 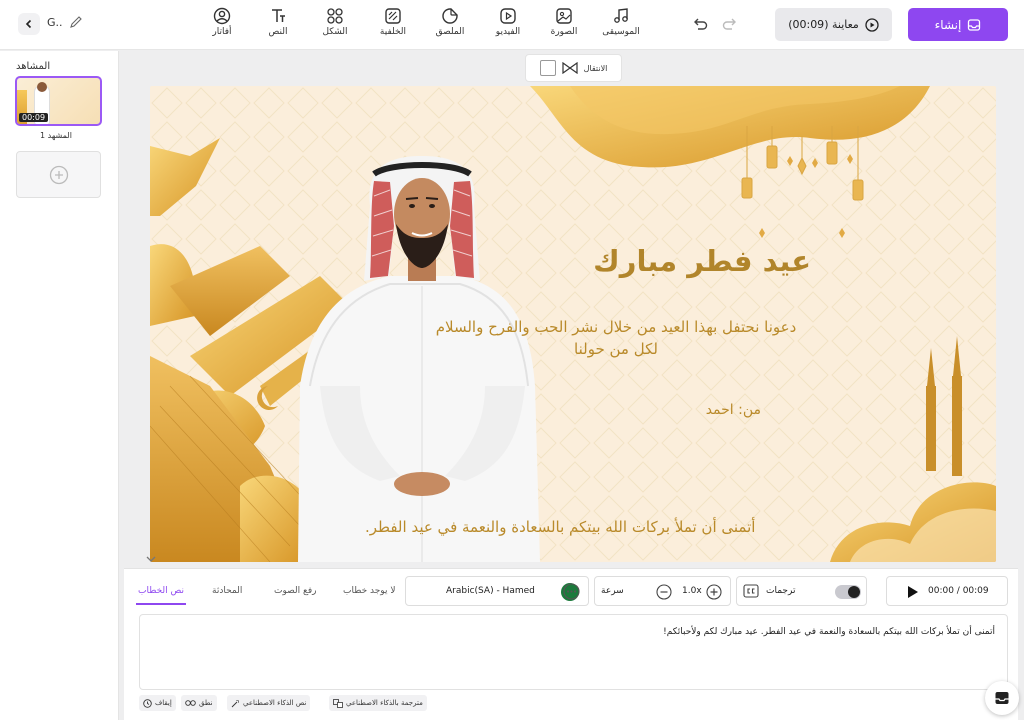 I want to click on create-label: إنشاء, so click(x=948, y=24).